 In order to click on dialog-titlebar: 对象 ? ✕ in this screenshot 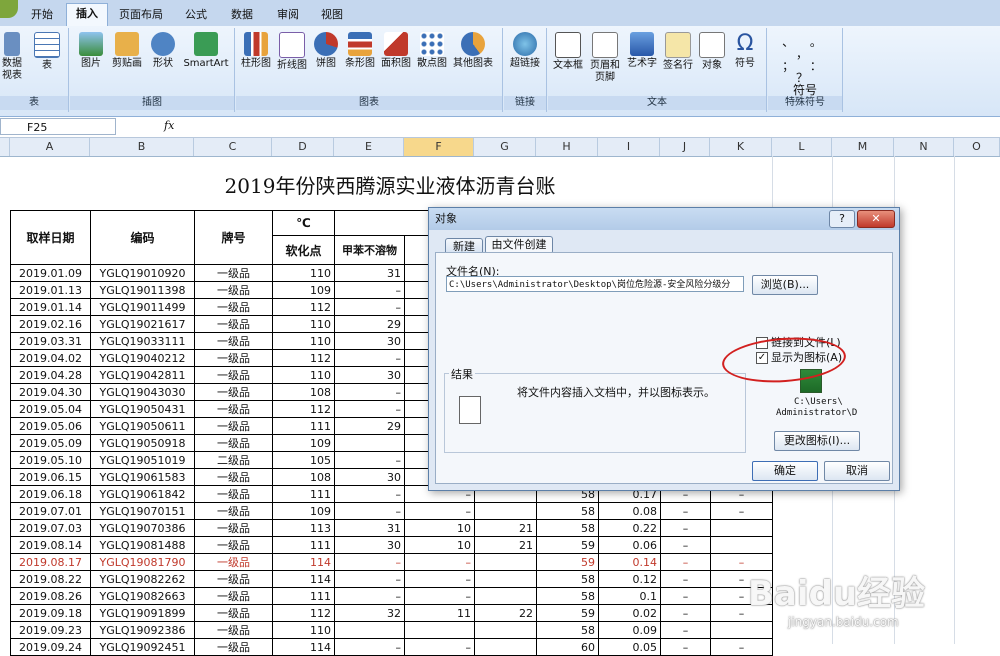, I will do `click(664, 219)`.